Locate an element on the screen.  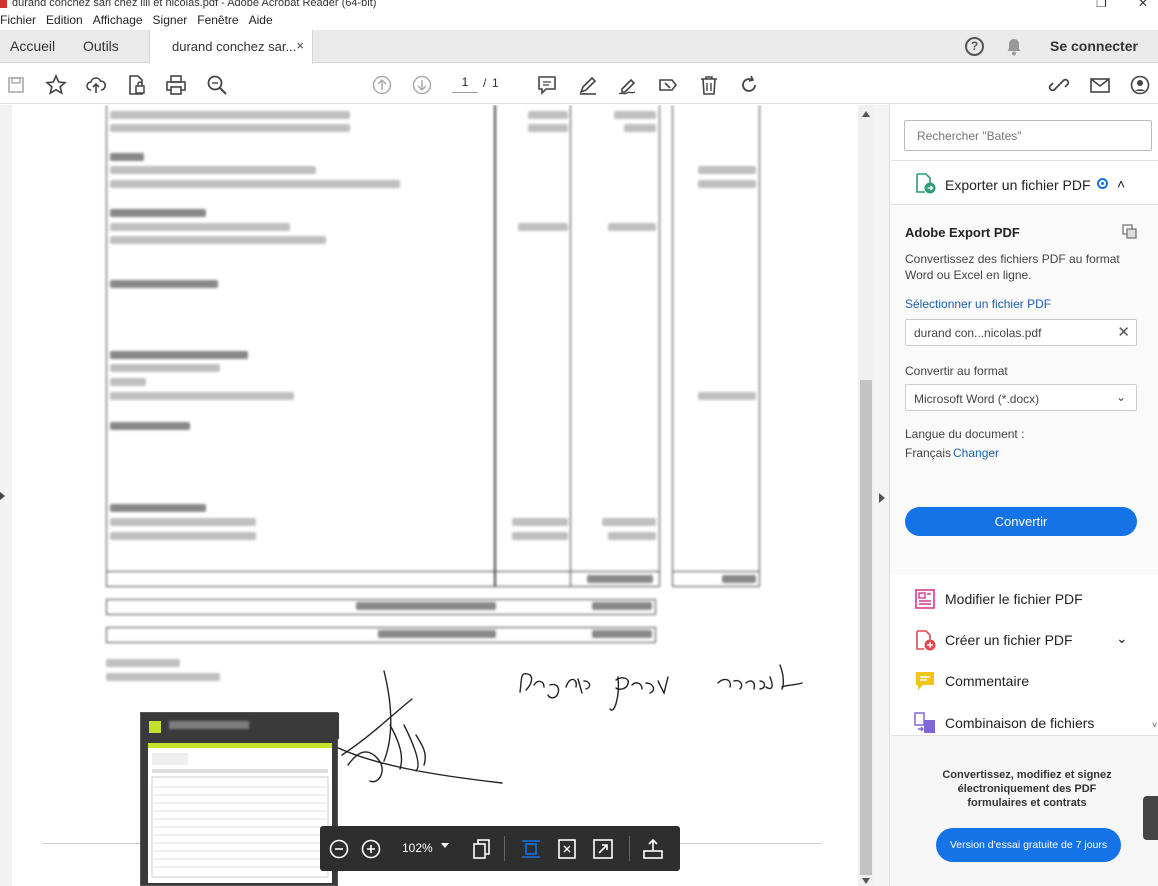
page-number-input: 1 is located at coordinates (465, 84).